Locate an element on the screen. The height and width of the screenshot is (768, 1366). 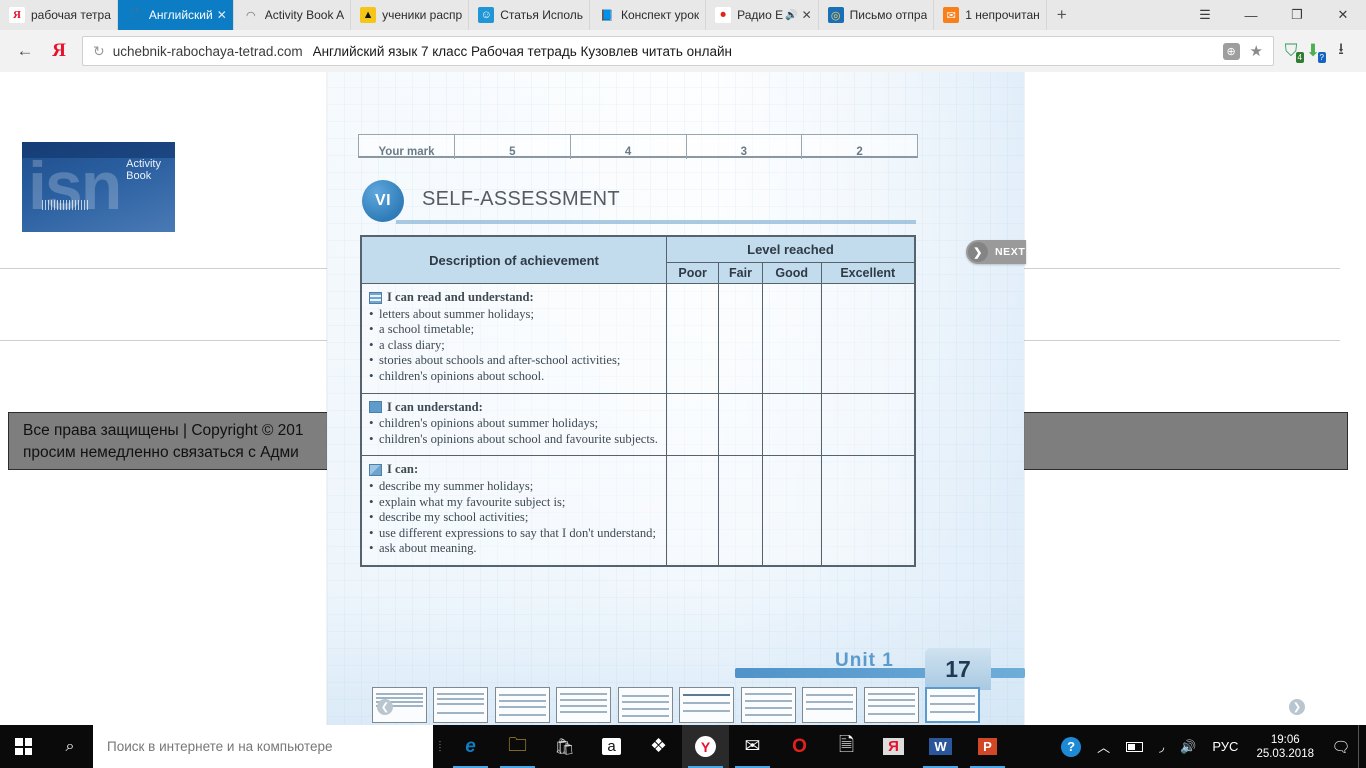
battery-icon is located at coordinates (1134, 746).